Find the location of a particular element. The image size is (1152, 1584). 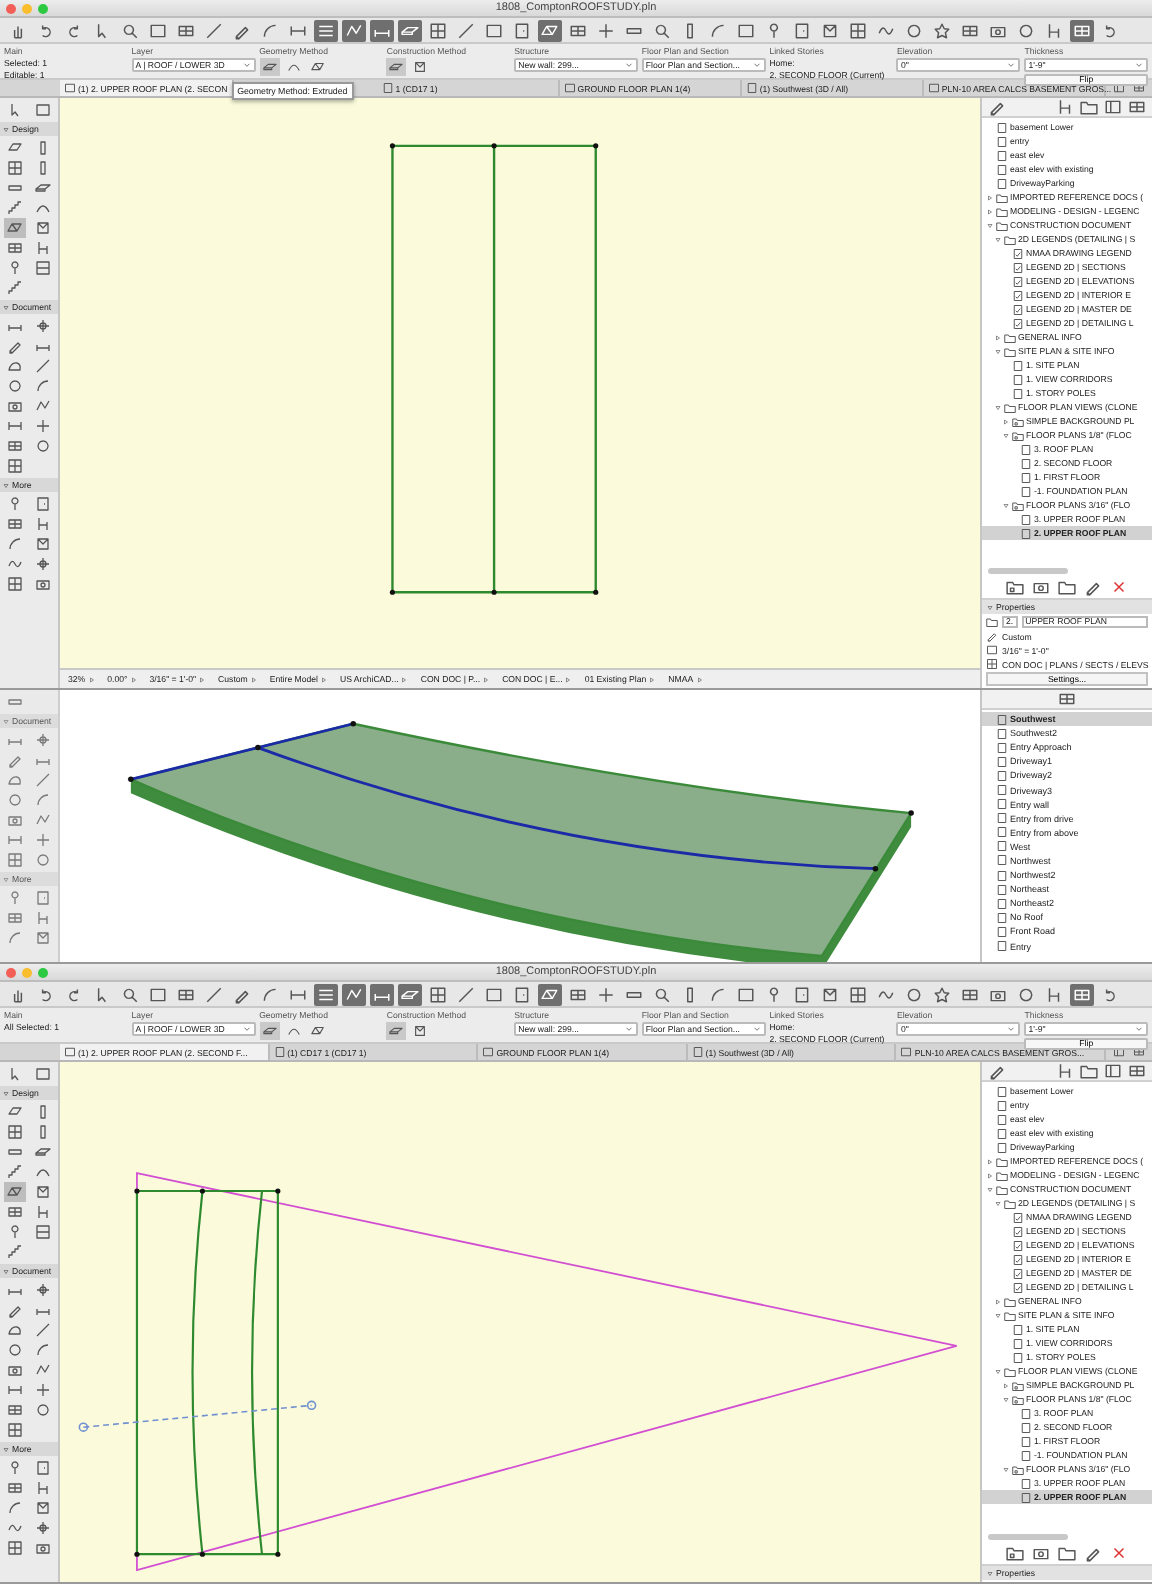

roof-outline-drawing is located at coordinates (494, 369).